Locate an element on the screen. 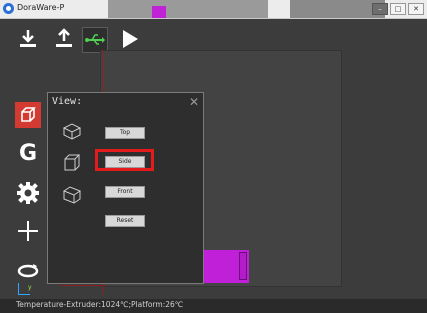 The height and width of the screenshot is (313, 427). status-bar: Temperature-Extruder:1024℃;Platform:26℃ is located at coordinates (213, 306).